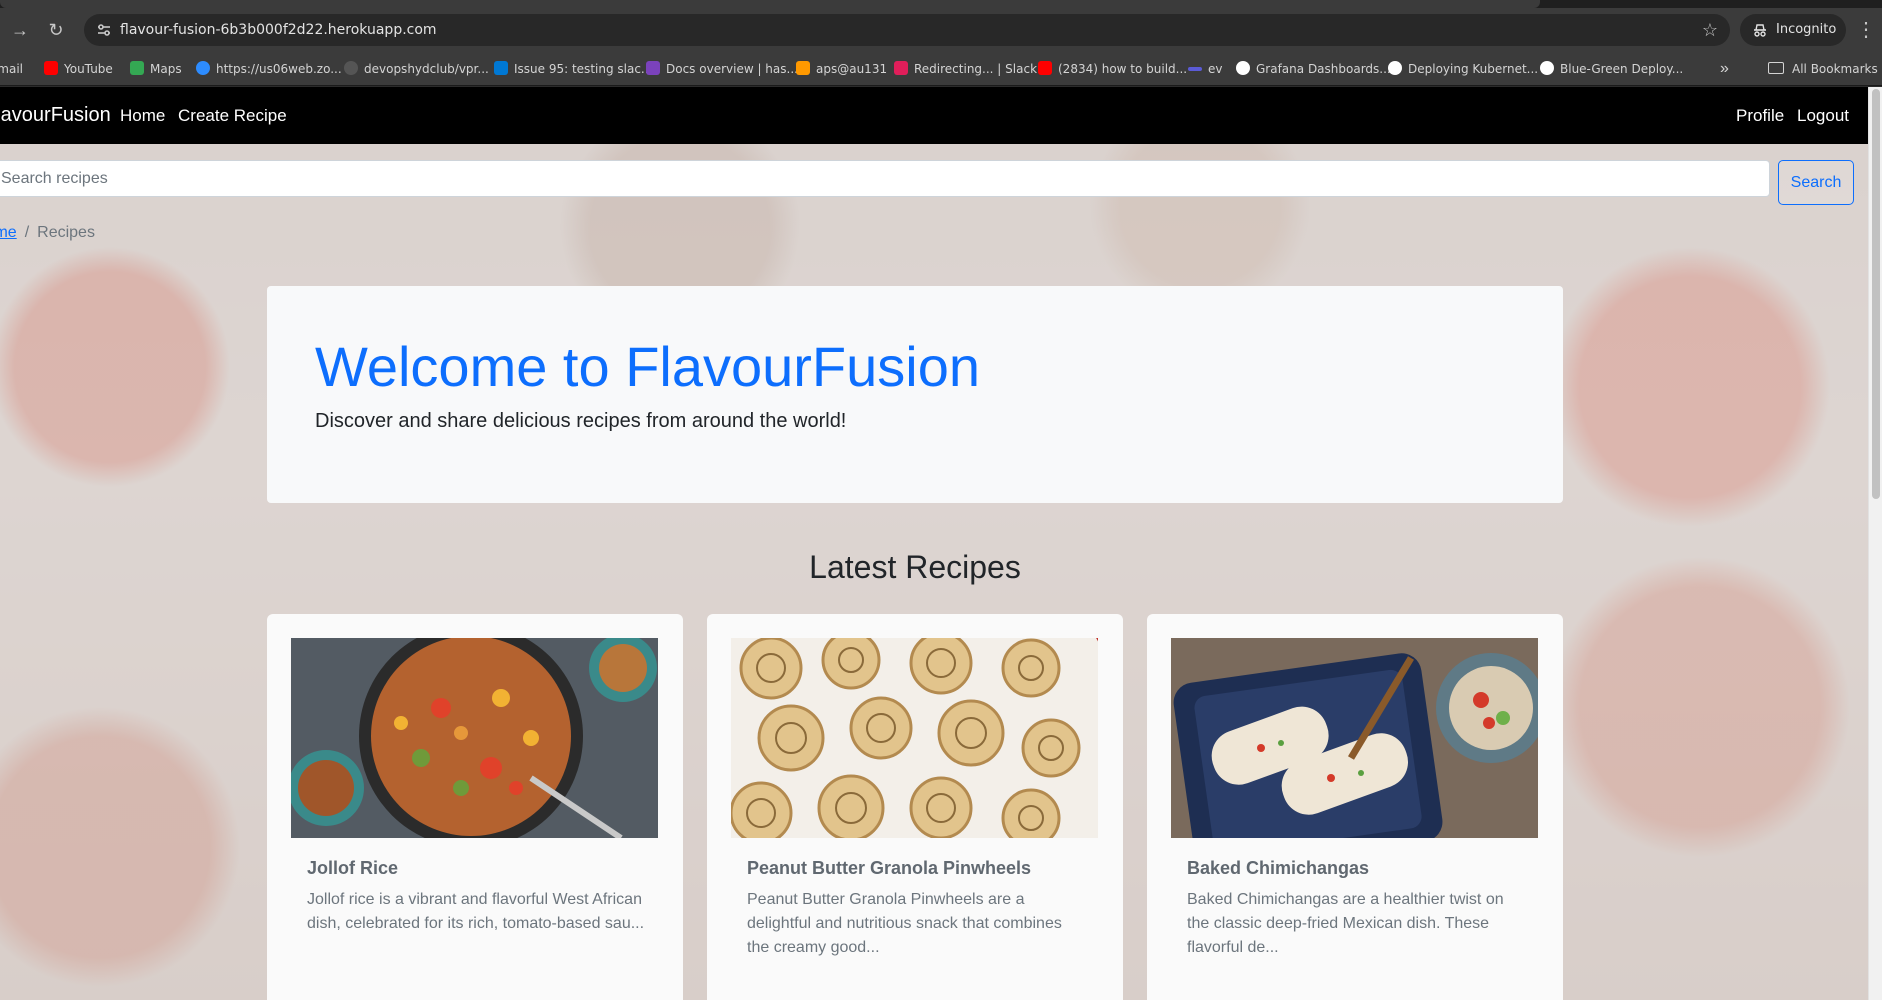 This screenshot has width=1882, height=1000. Describe the element at coordinates (841, 69) in the screenshot. I see `bookmark-aws: aps@au131` at that location.